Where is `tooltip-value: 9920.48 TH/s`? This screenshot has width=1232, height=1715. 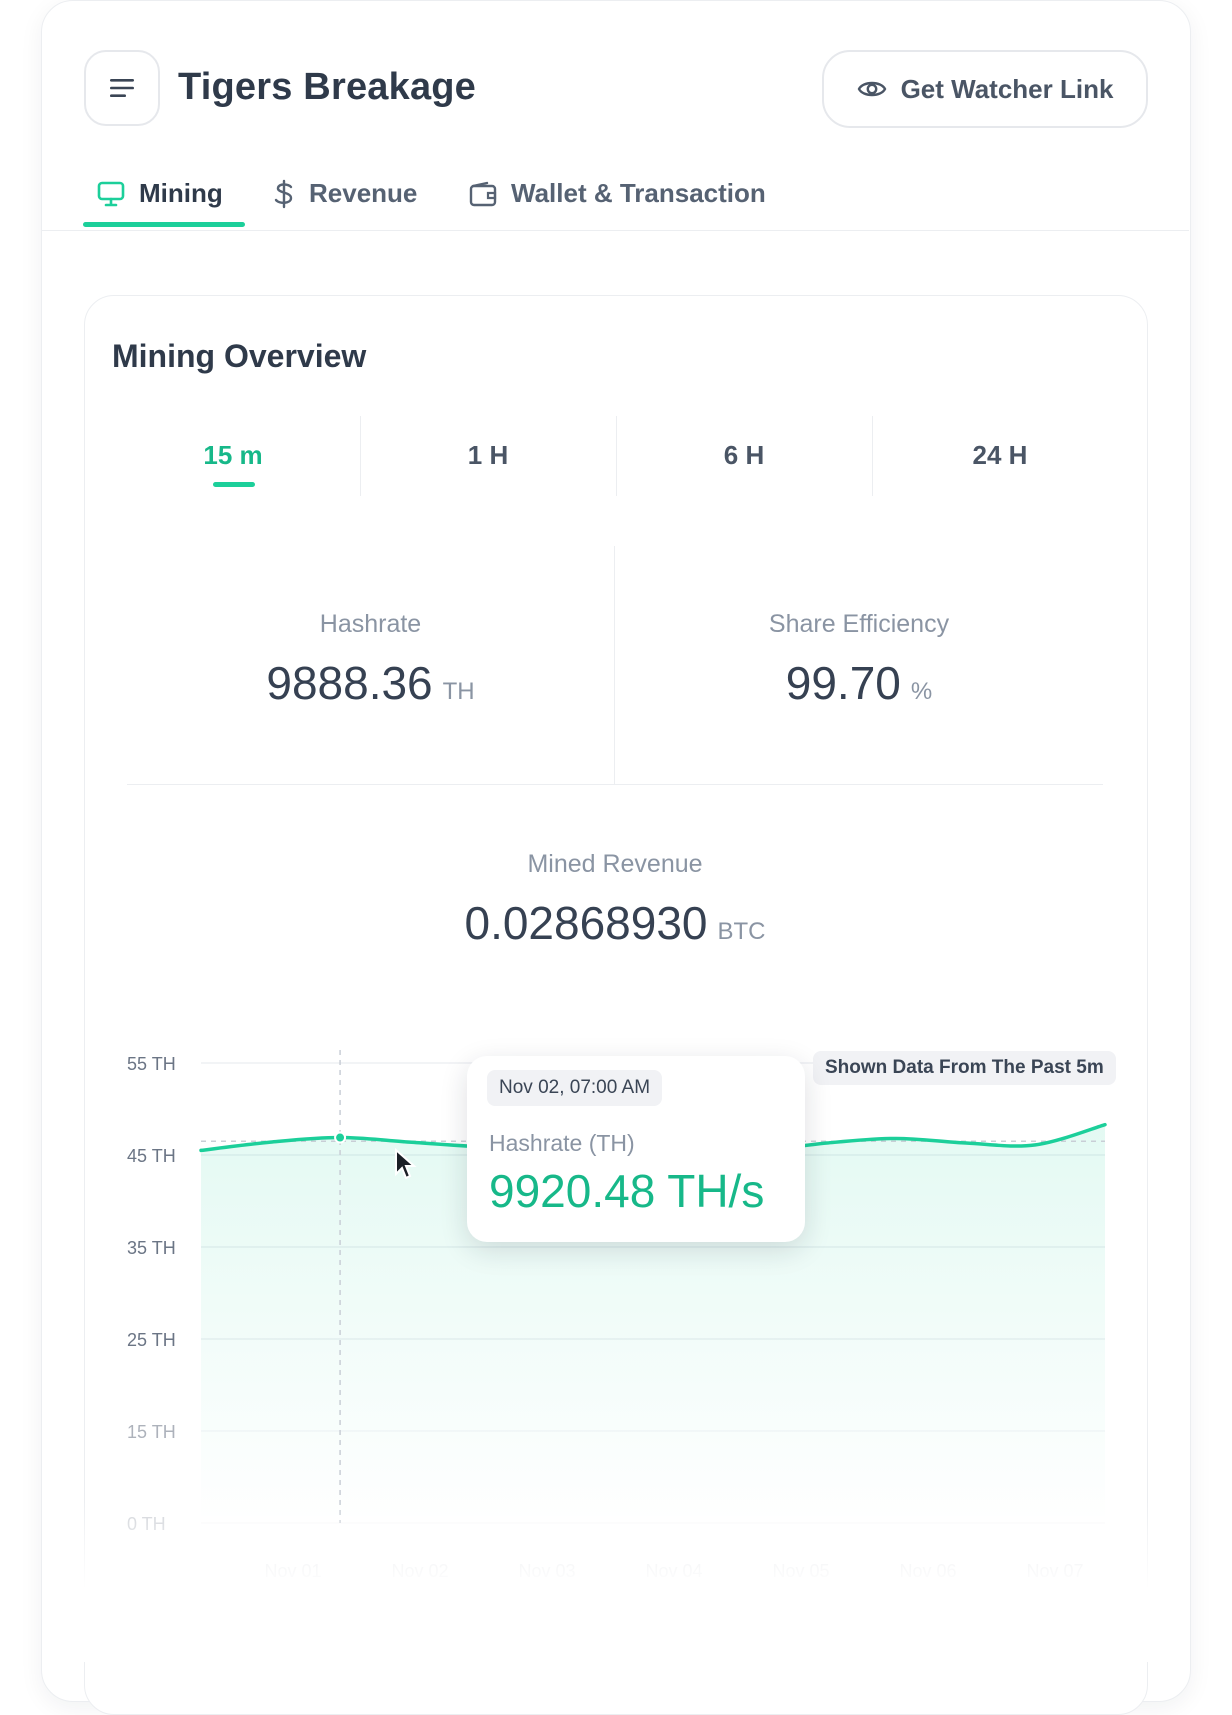
tooltip-value: 9920.48 TH/s is located at coordinates (627, 1191).